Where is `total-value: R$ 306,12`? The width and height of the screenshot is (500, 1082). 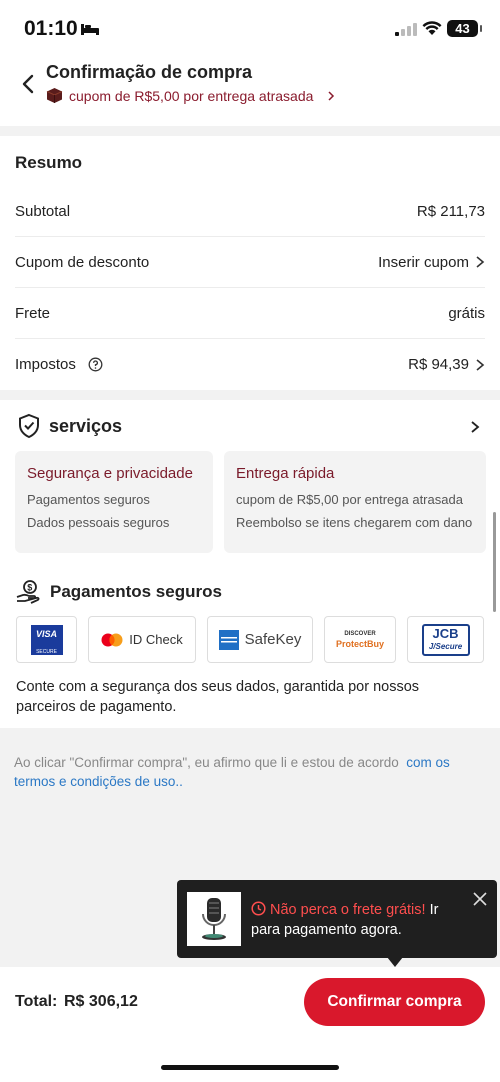
total-value: R$ 306,12 is located at coordinates (101, 1001).